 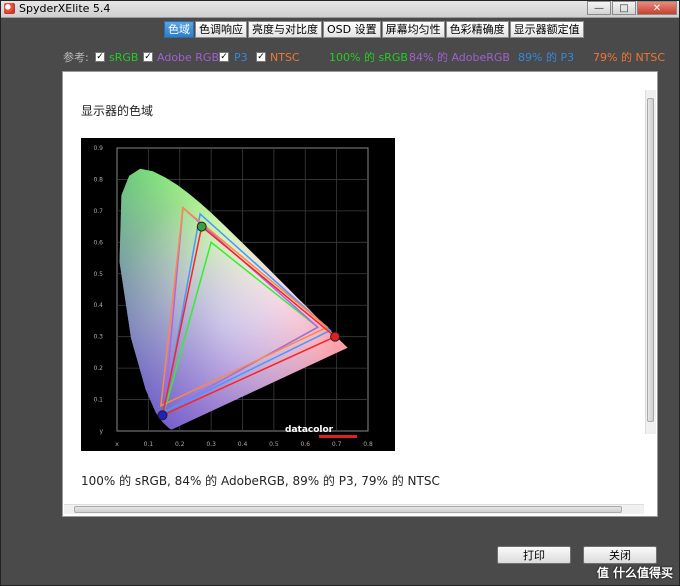 What do you see at coordinates (629, 57) in the screenshot?
I see `ntsc-result: 79% 的 NTSC` at bounding box center [629, 57].